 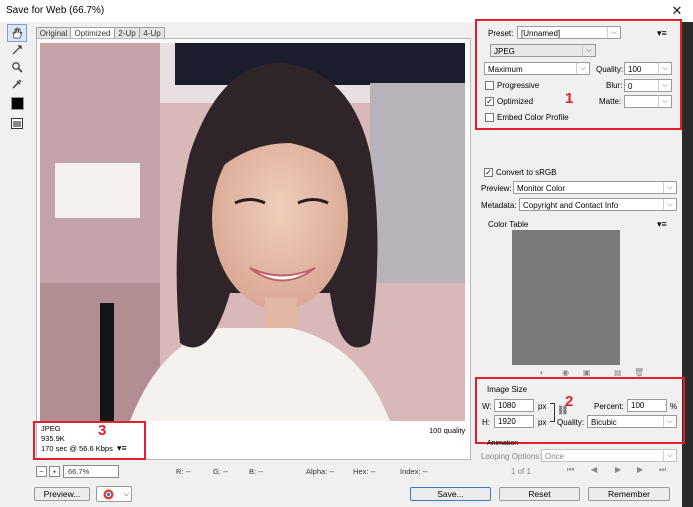 What do you see at coordinates (17, 123) in the screenshot?
I see `toggle-slices-icon` at bounding box center [17, 123].